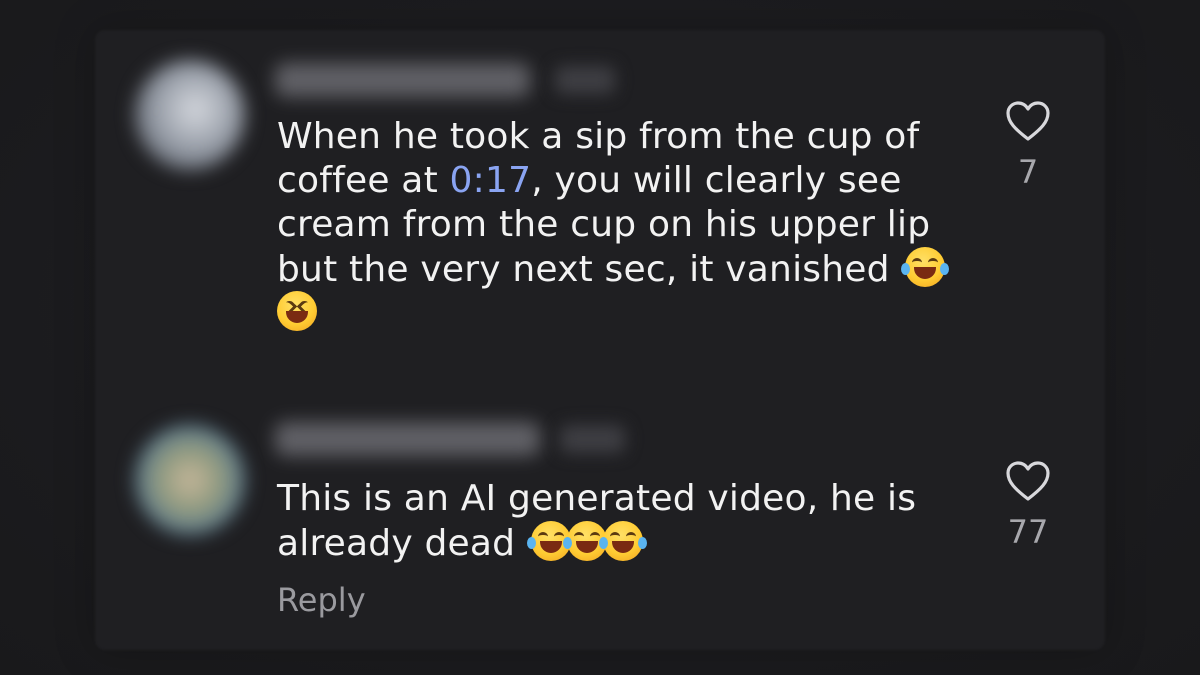 Image resolution: width=1200 pixels, height=675 pixels. Describe the element at coordinates (586, 542) in the screenshot. I see `emoji-group` at that location.